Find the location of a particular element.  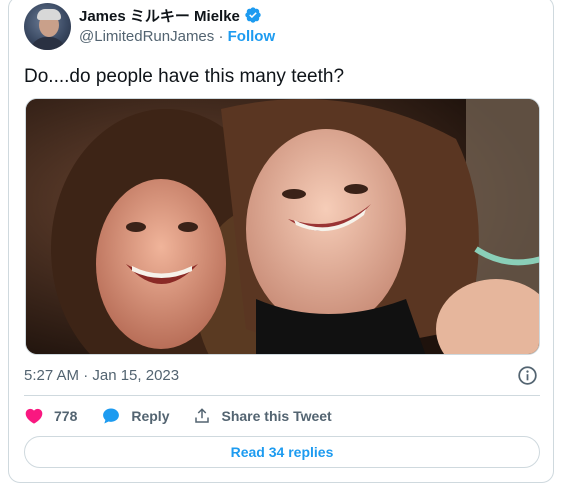

avatar-body is located at coordinates (48, 43).